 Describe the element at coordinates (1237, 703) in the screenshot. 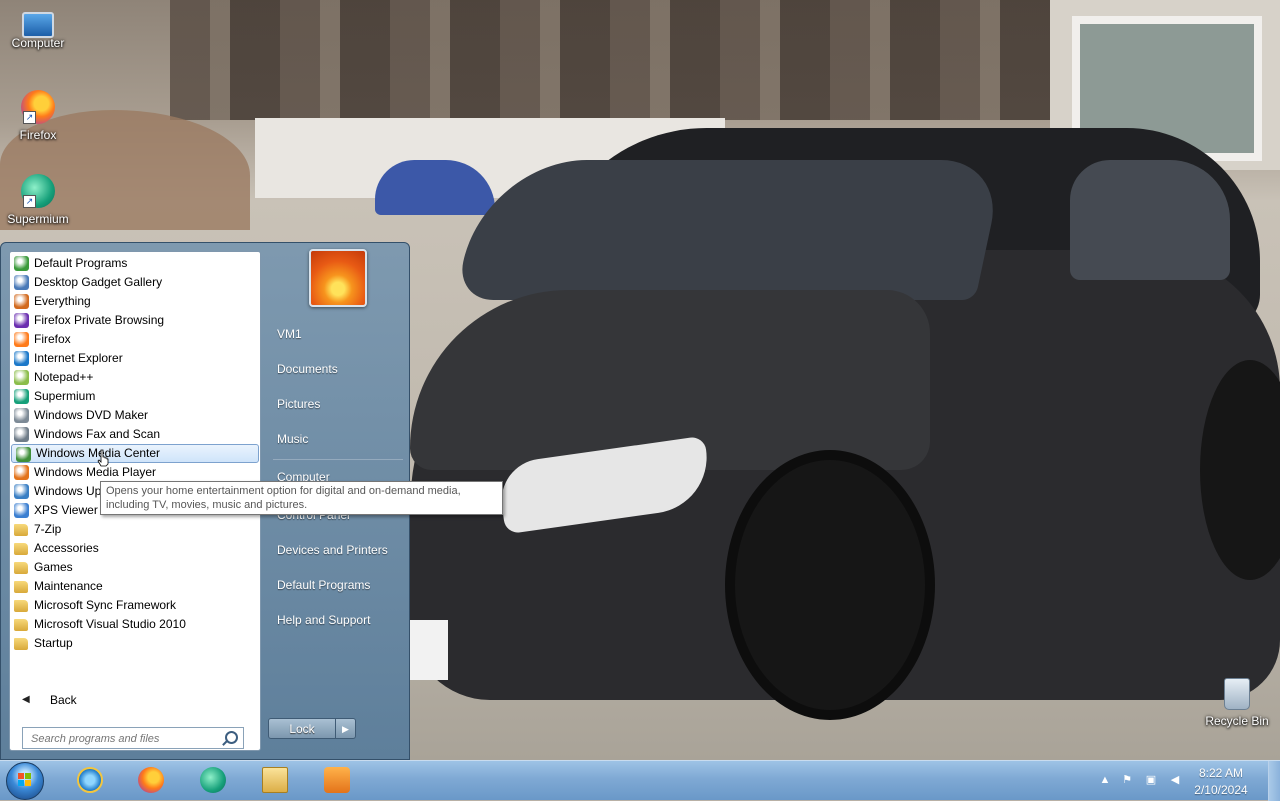

I see `desktop-icon-recycle-bin: Recycle Bin` at that location.